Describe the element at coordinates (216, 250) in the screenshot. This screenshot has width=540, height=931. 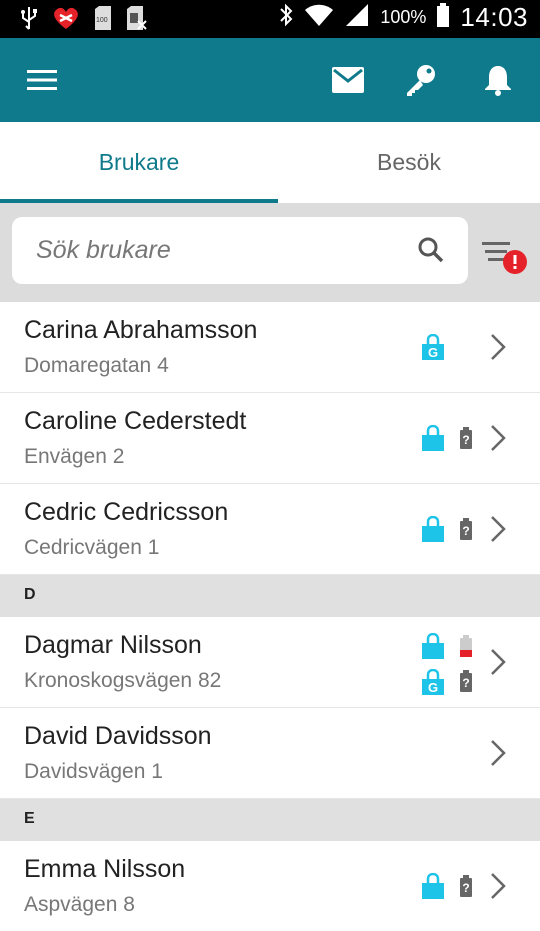
I see `search-input` at that location.